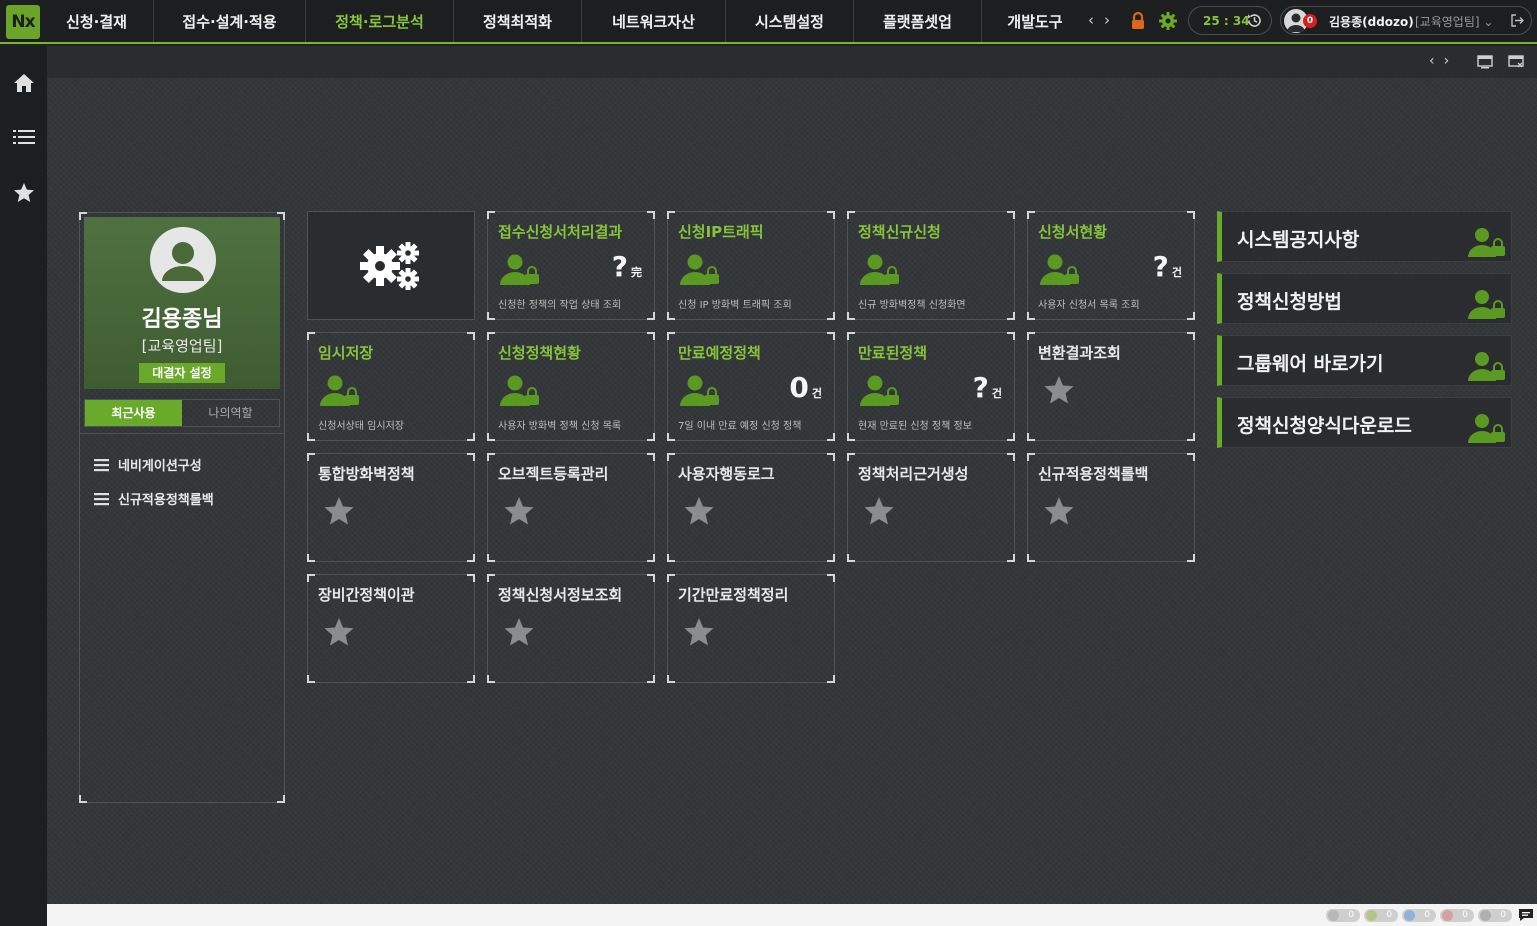 Image resolution: width=1537 pixels, height=926 pixels. I want to click on profile-tabs: 최근사용 나의역할, so click(182, 413).